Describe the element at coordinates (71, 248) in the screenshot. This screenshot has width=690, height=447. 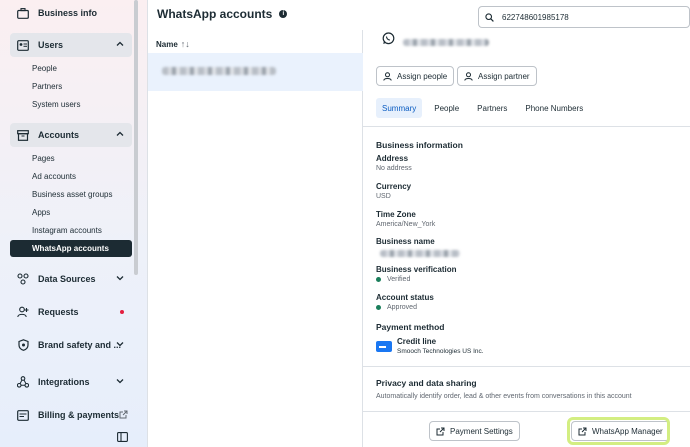
I see `sidebar-subitem-whatsapp-accounts: WhatsApp accounts` at that location.